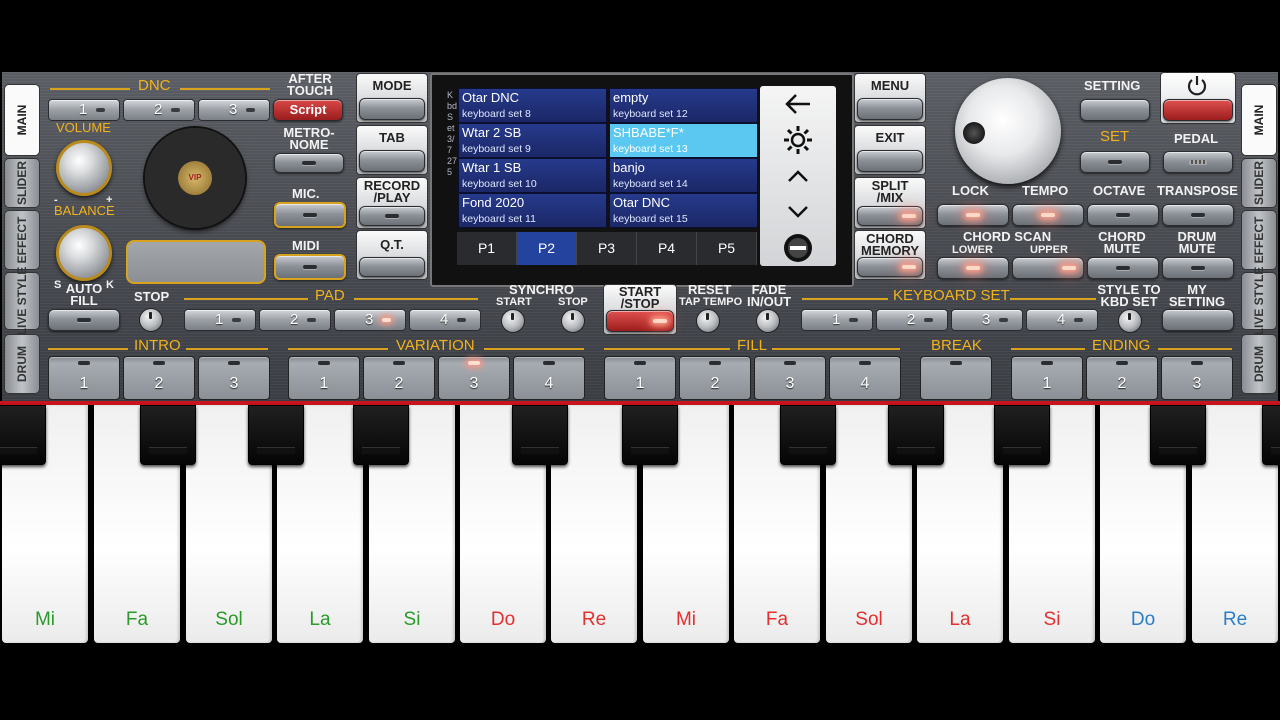  What do you see at coordinates (308, 110) in the screenshot?
I see `script-button: Script` at bounding box center [308, 110].